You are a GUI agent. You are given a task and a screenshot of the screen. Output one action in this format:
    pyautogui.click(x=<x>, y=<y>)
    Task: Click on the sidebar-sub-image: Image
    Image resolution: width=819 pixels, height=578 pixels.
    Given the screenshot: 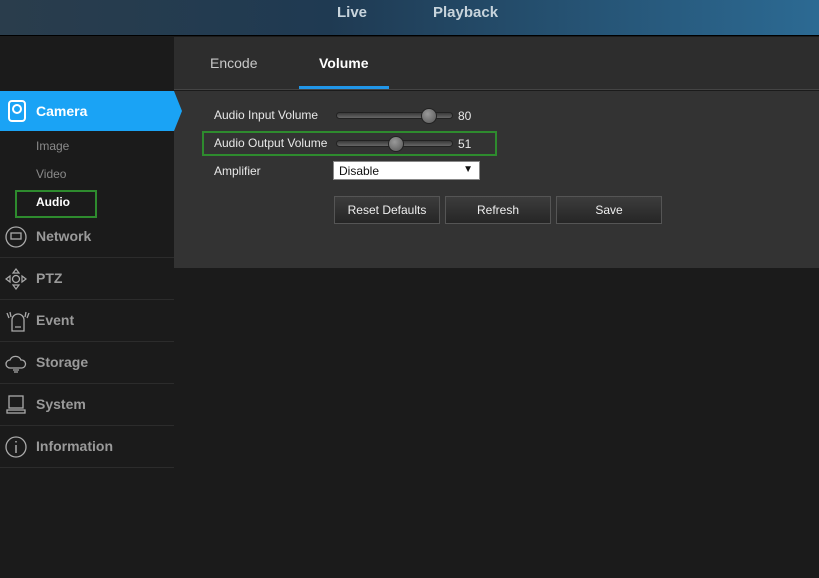 What is the action you would take?
    pyautogui.click(x=52, y=146)
    